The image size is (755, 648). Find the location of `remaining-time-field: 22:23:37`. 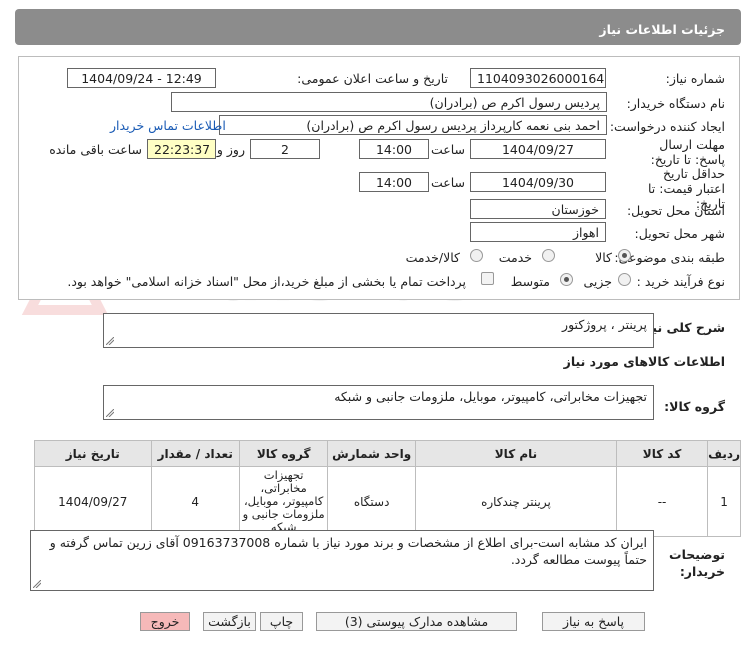

remaining-time-field: 22:23:37 is located at coordinates (181, 149).